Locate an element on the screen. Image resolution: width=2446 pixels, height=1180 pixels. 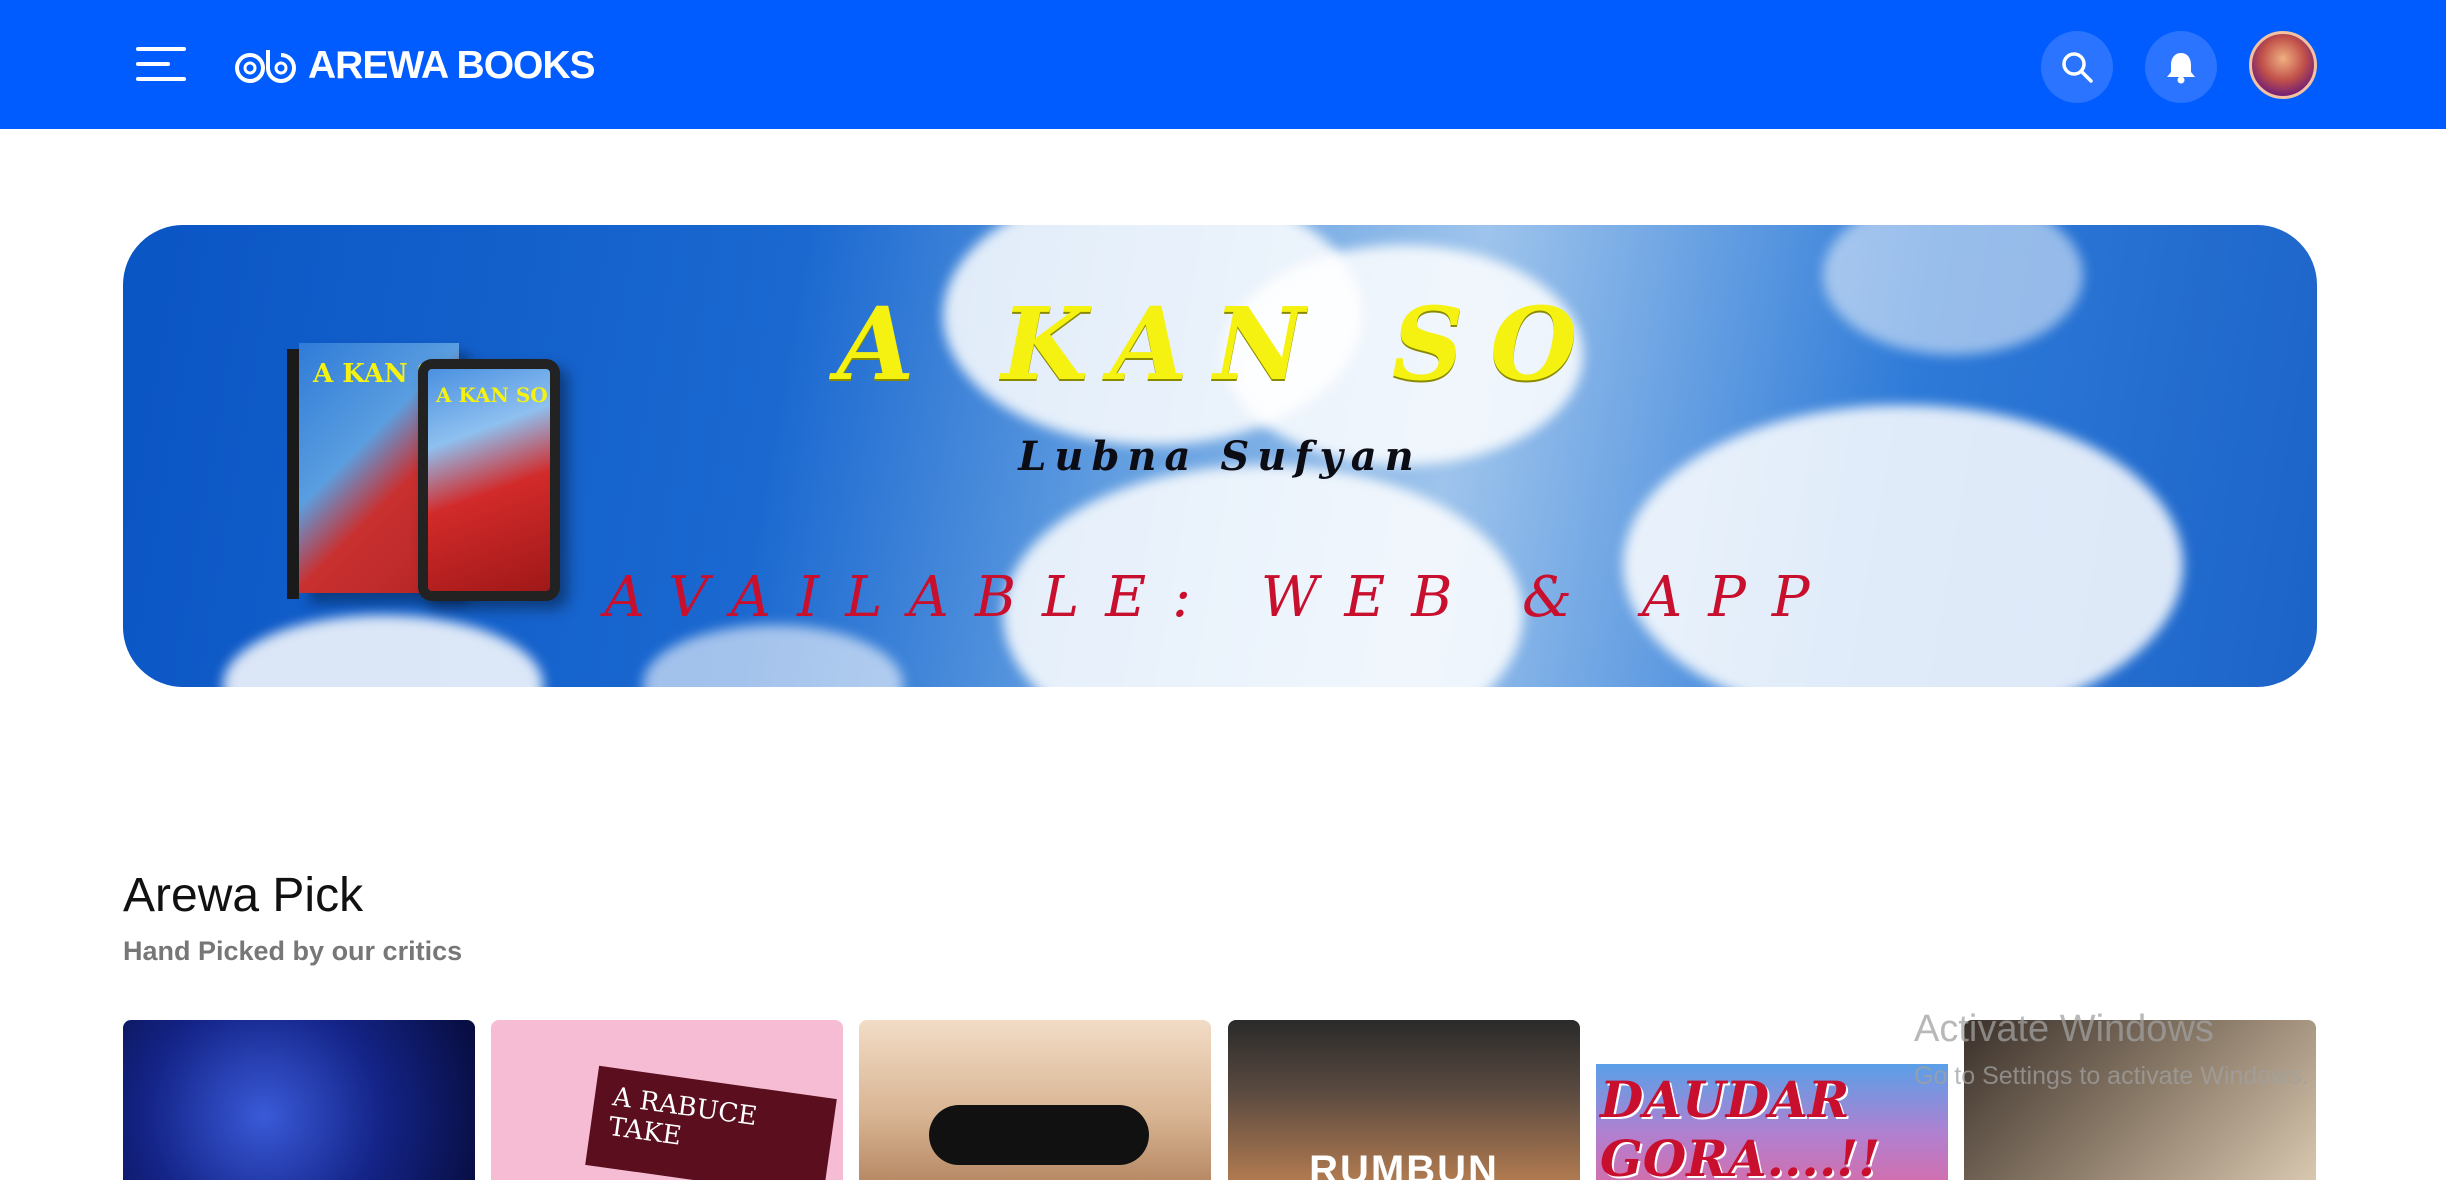
arewa-books-logo-icon is located at coordinates (265, 66).